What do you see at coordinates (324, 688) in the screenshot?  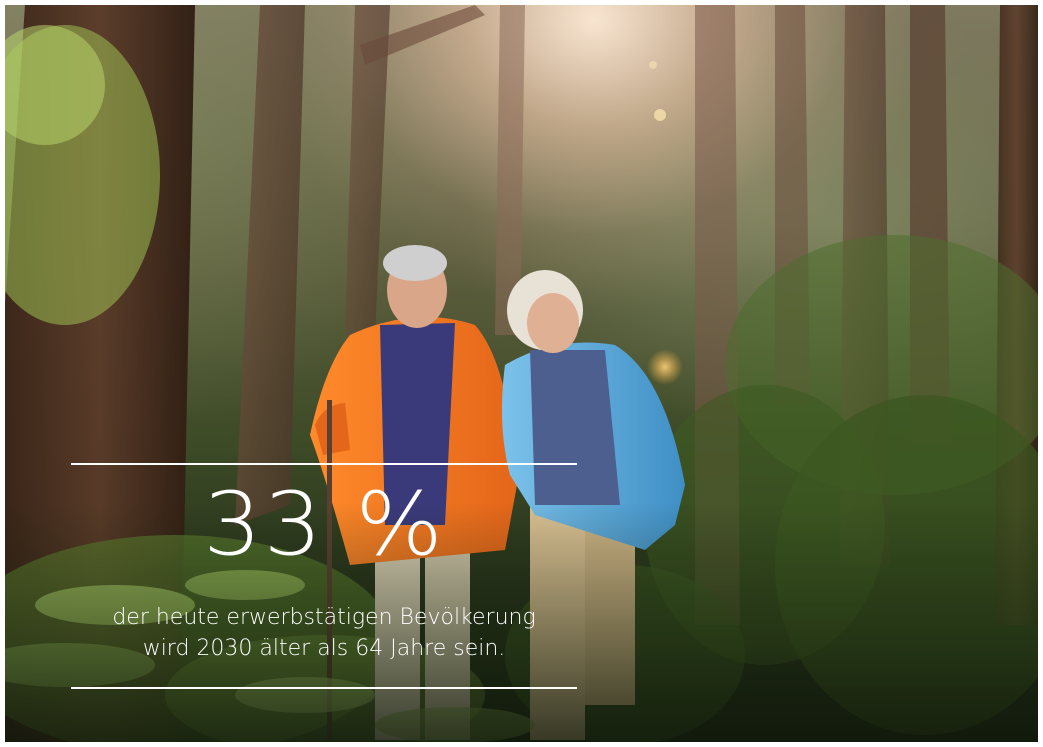 I see `bottom-divider` at bounding box center [324, 688].